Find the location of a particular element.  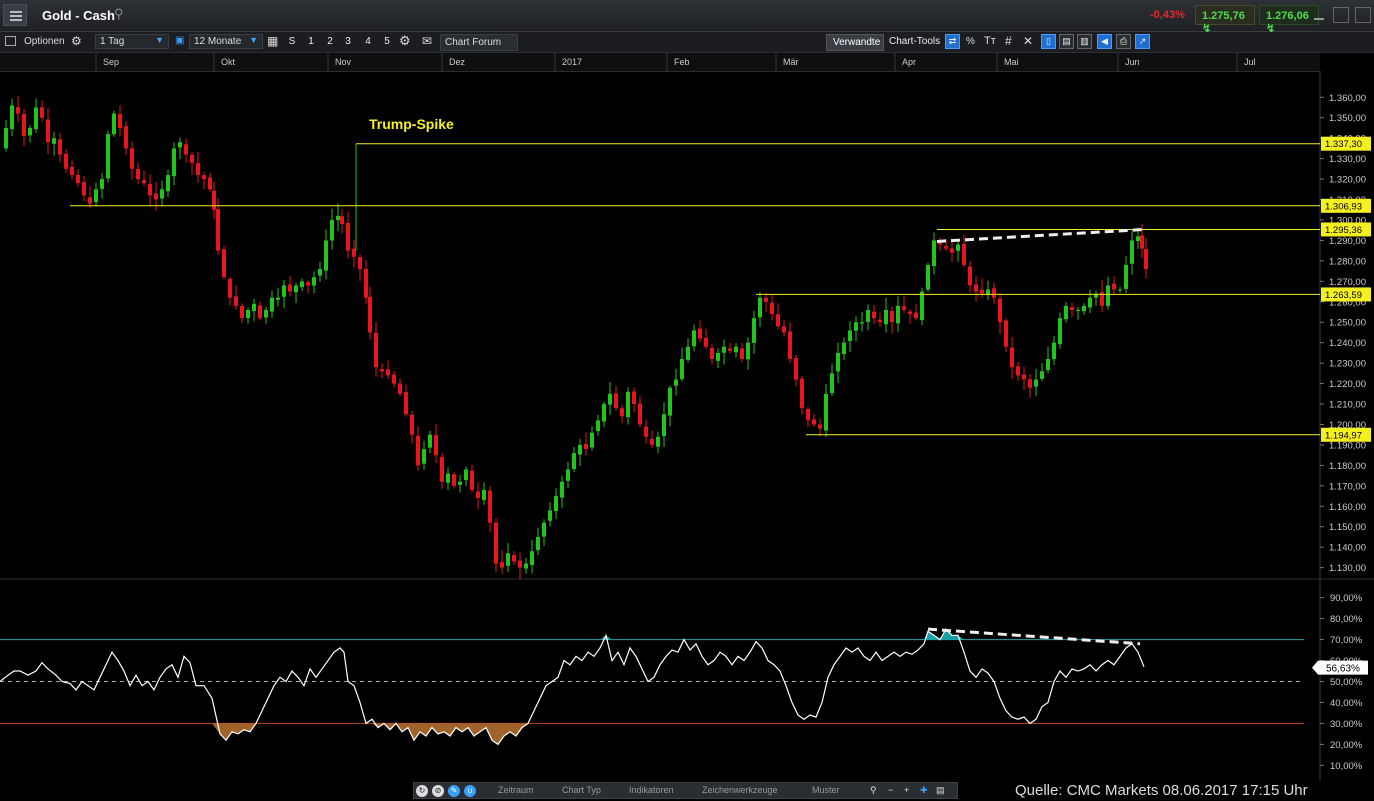

tab-muster: Muster is located at coordinates (826, 790).